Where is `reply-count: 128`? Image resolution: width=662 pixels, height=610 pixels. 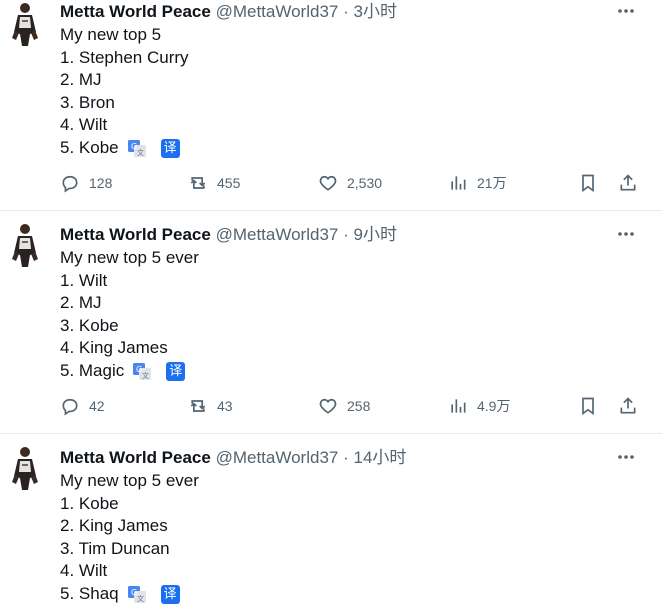 reply-count: 128 is located at coordinates (101, 183).